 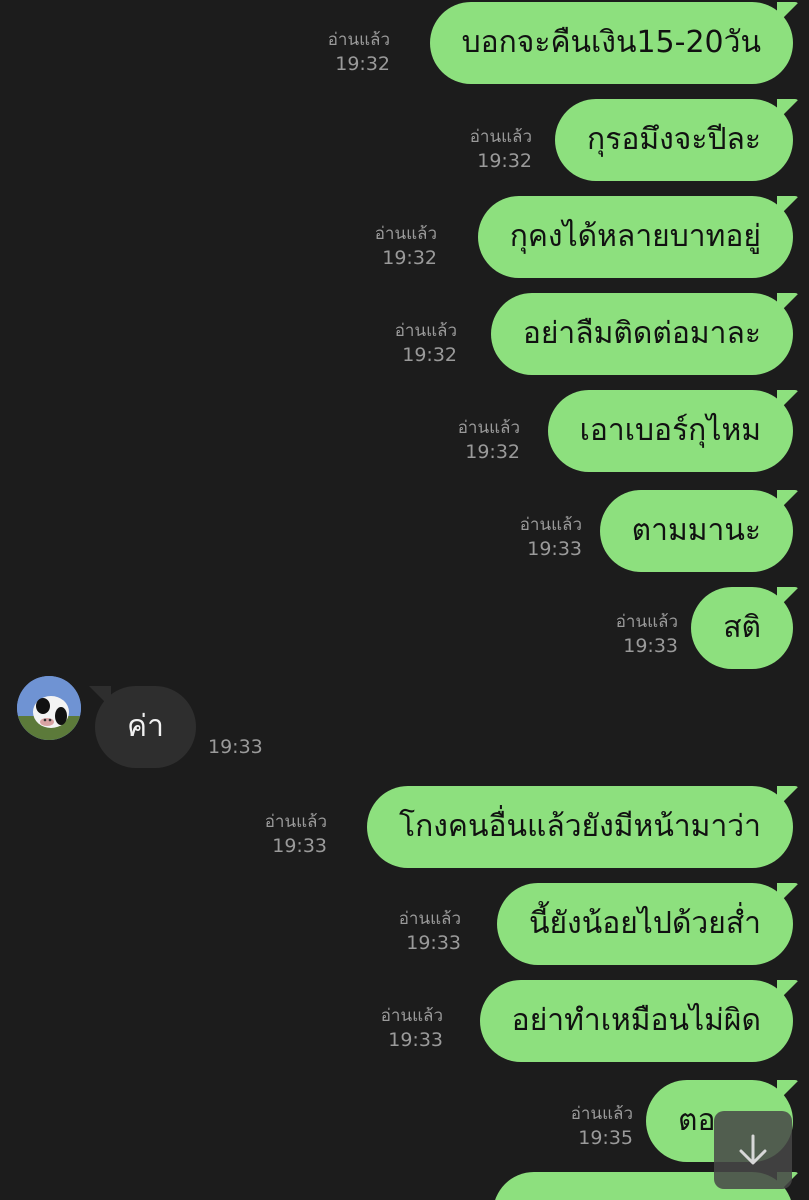 I want to click on outgoing-message: กุรอมึงจะปีละ, so click(x=674, y=140).